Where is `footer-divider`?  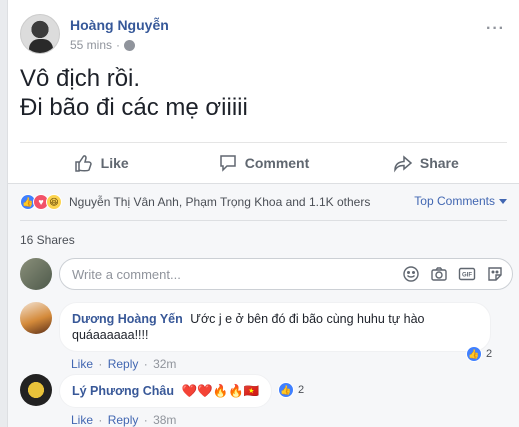 footer-divider is located at coordinates (263, 220).